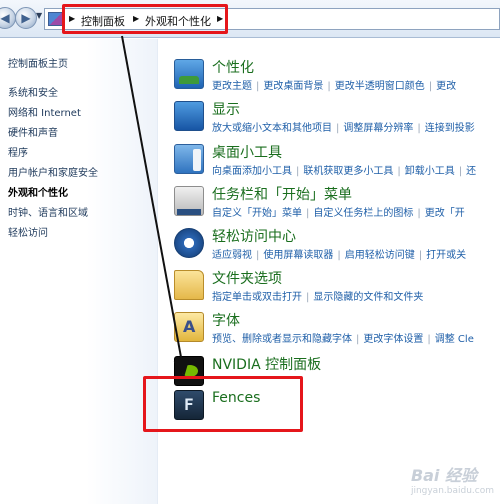 This screenshot has height=504, width=500. I want to click on task-link: 启用轻松访问键, so click(380, 255).